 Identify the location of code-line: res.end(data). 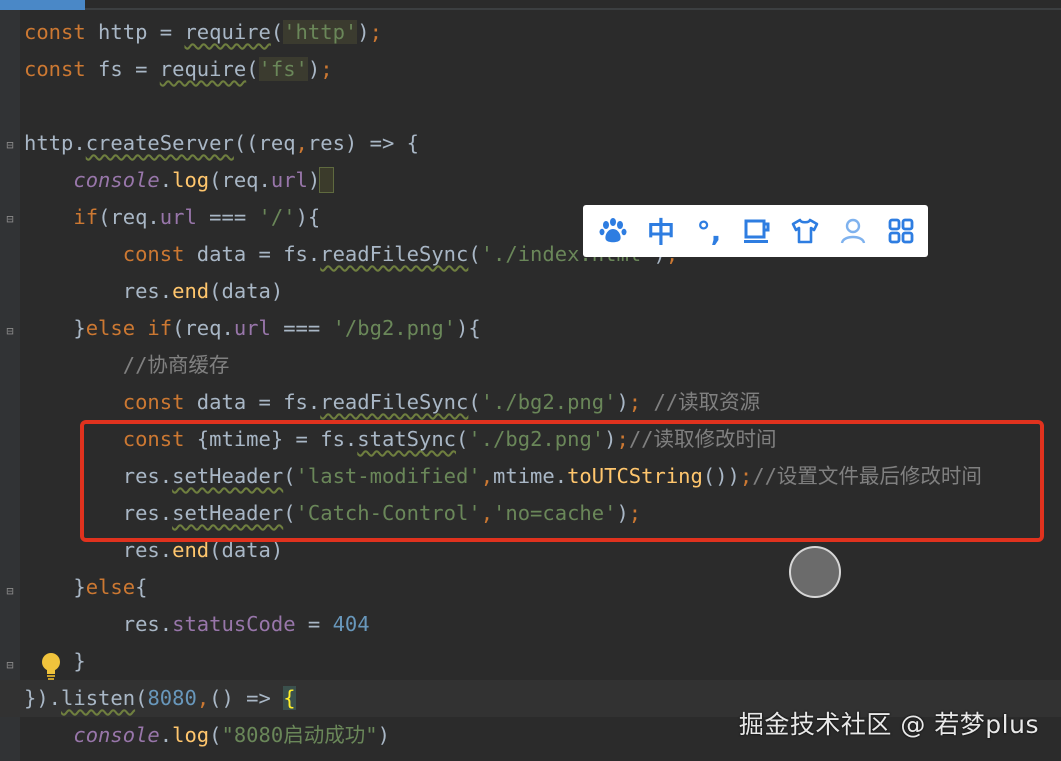
(153, 291).